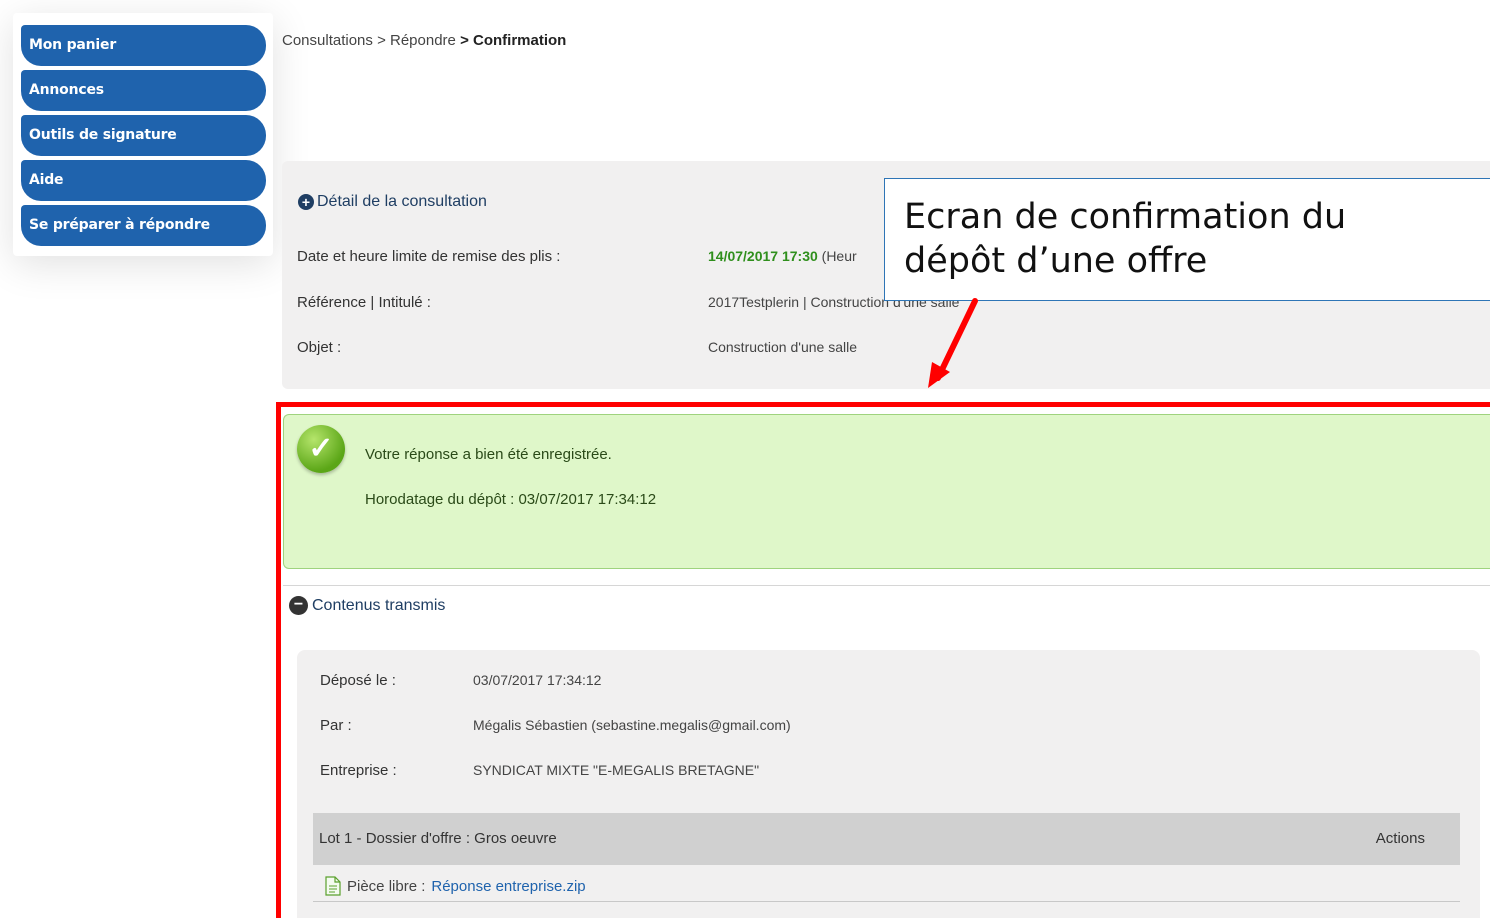  I want to click on consultation-detail-toggle: + Détail de la consultation, so click(392, 202).